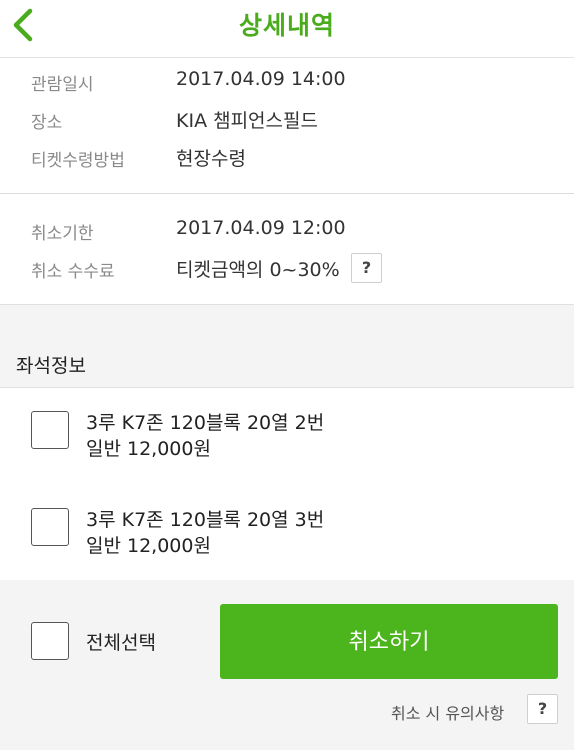 The width and height of the screenshot is (574, 750). What do you see at coordinates (247, 121) in the screenshot?
I see `venue-value: KIA 챔피언스필드` at bounding box center [247, 121].